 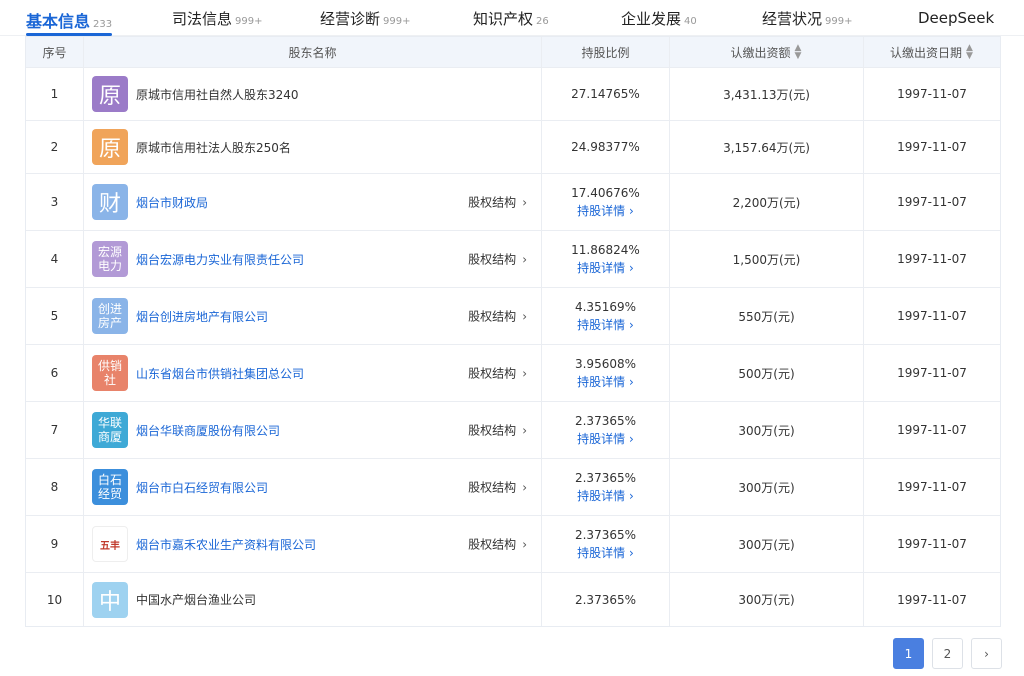 I want to click on tab-operating-status: 经营状况 999+, so click(x=807, y=21).